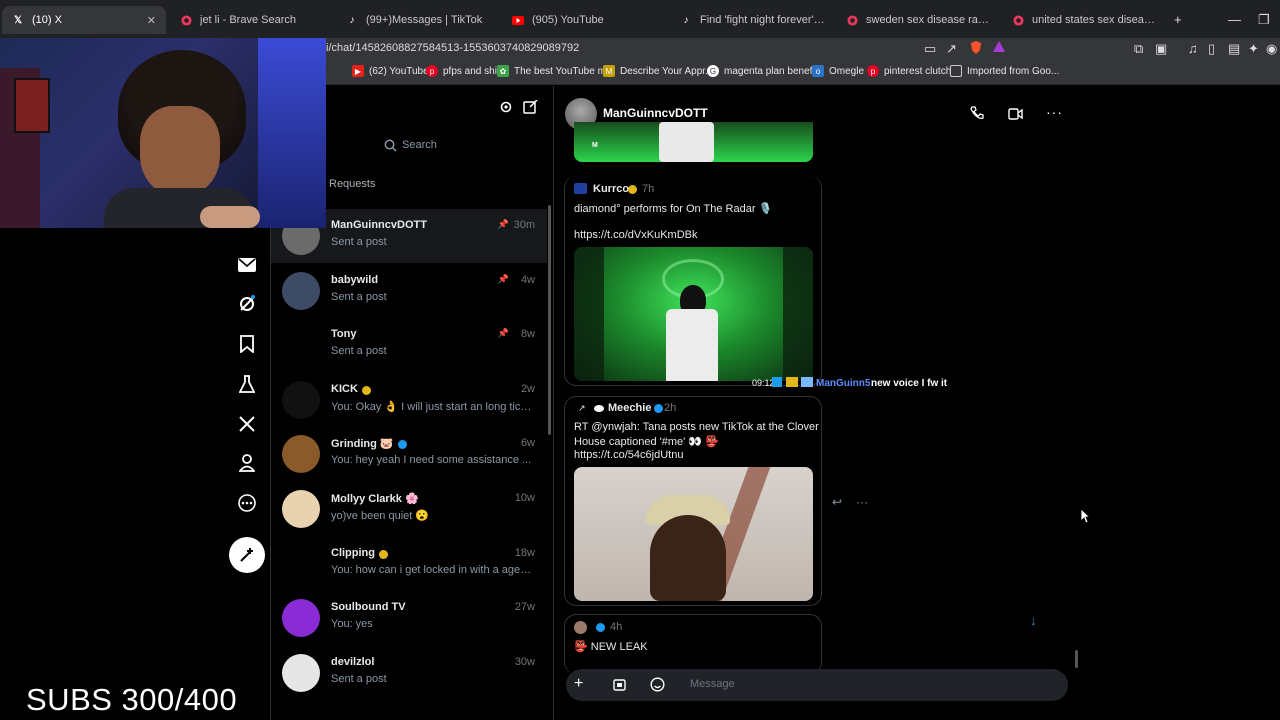 The width and height of the screenshot is (1280, 720). What do you see at coordinates (798, 314) in the screenshot?
I see `studio-wall-right` at bounding box center [798, 314].